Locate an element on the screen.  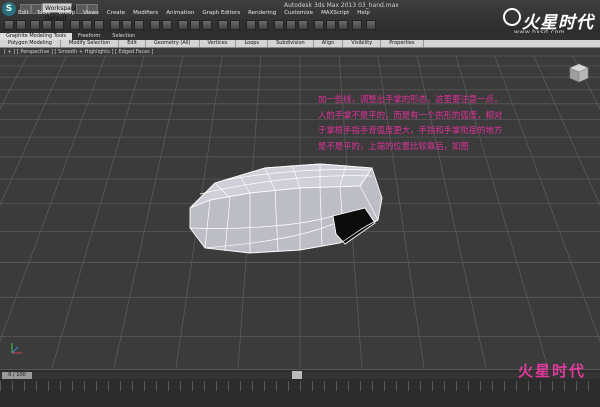
menu-rendering: Rendering is located at coordinates (262, 13).